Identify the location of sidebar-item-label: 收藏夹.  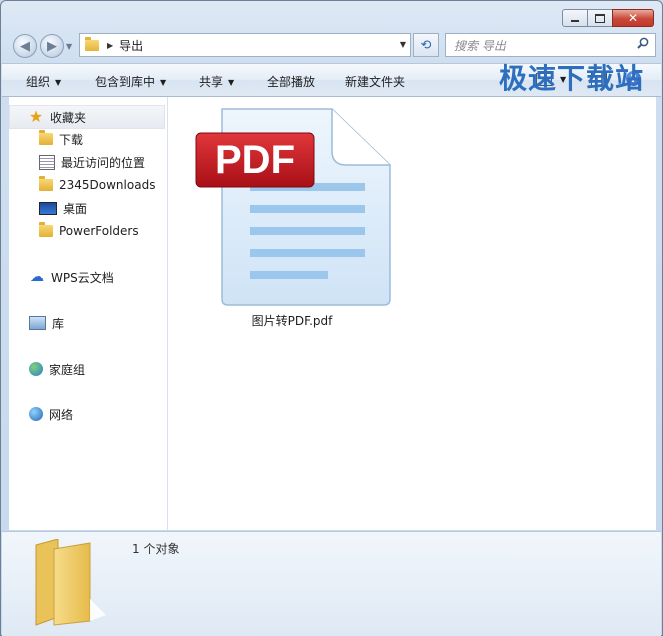
(68, 117).